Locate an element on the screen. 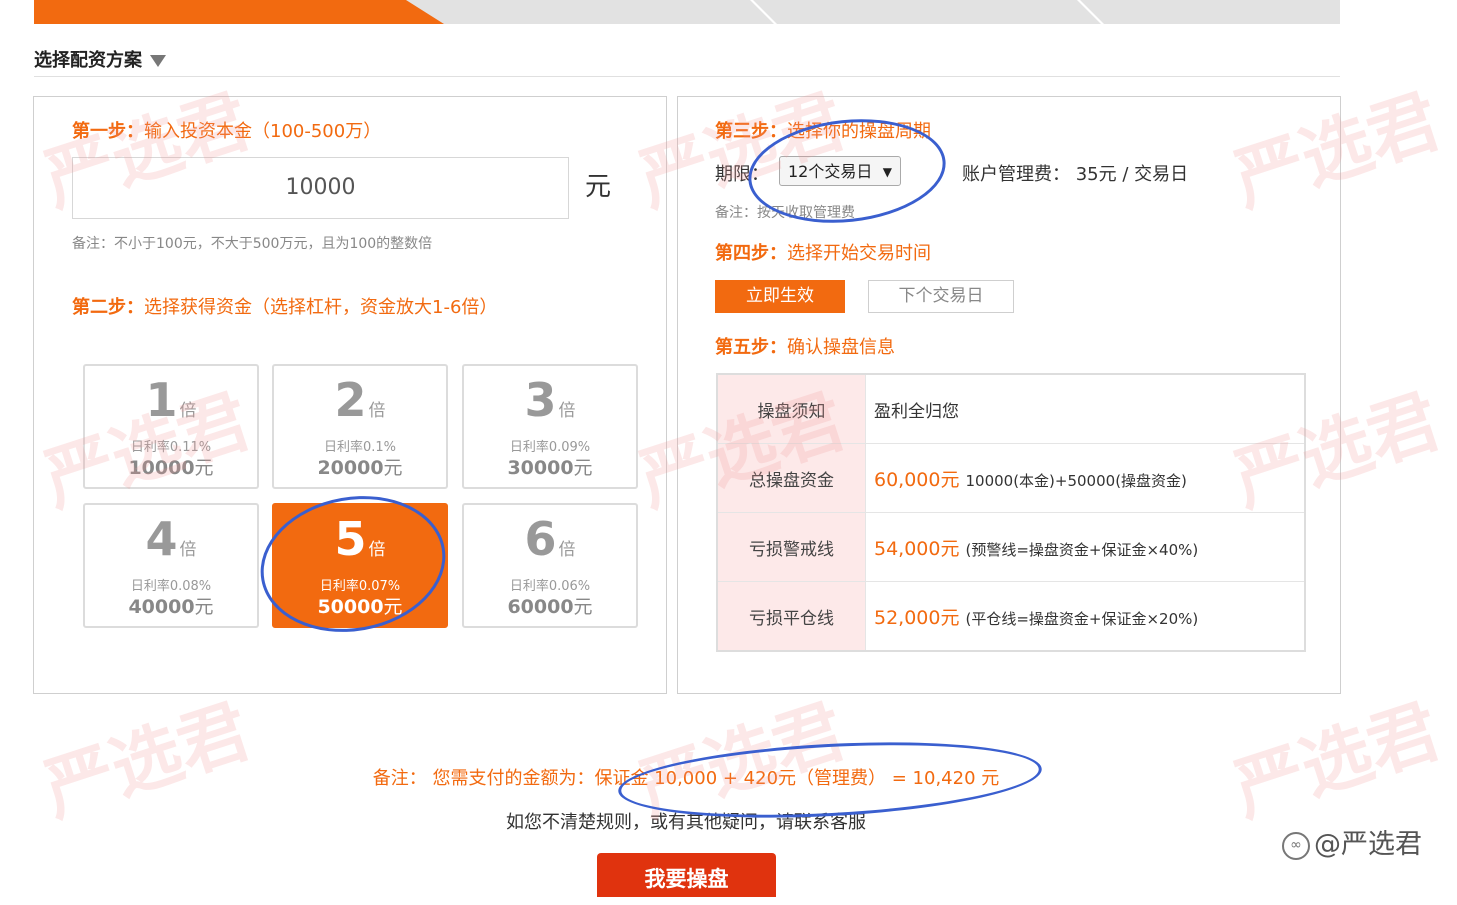 The width and height of the screenshot is (1457, 905). row-detail: 10000(本金)+50000(操盘资金) is located at coordinates (1076, 480).